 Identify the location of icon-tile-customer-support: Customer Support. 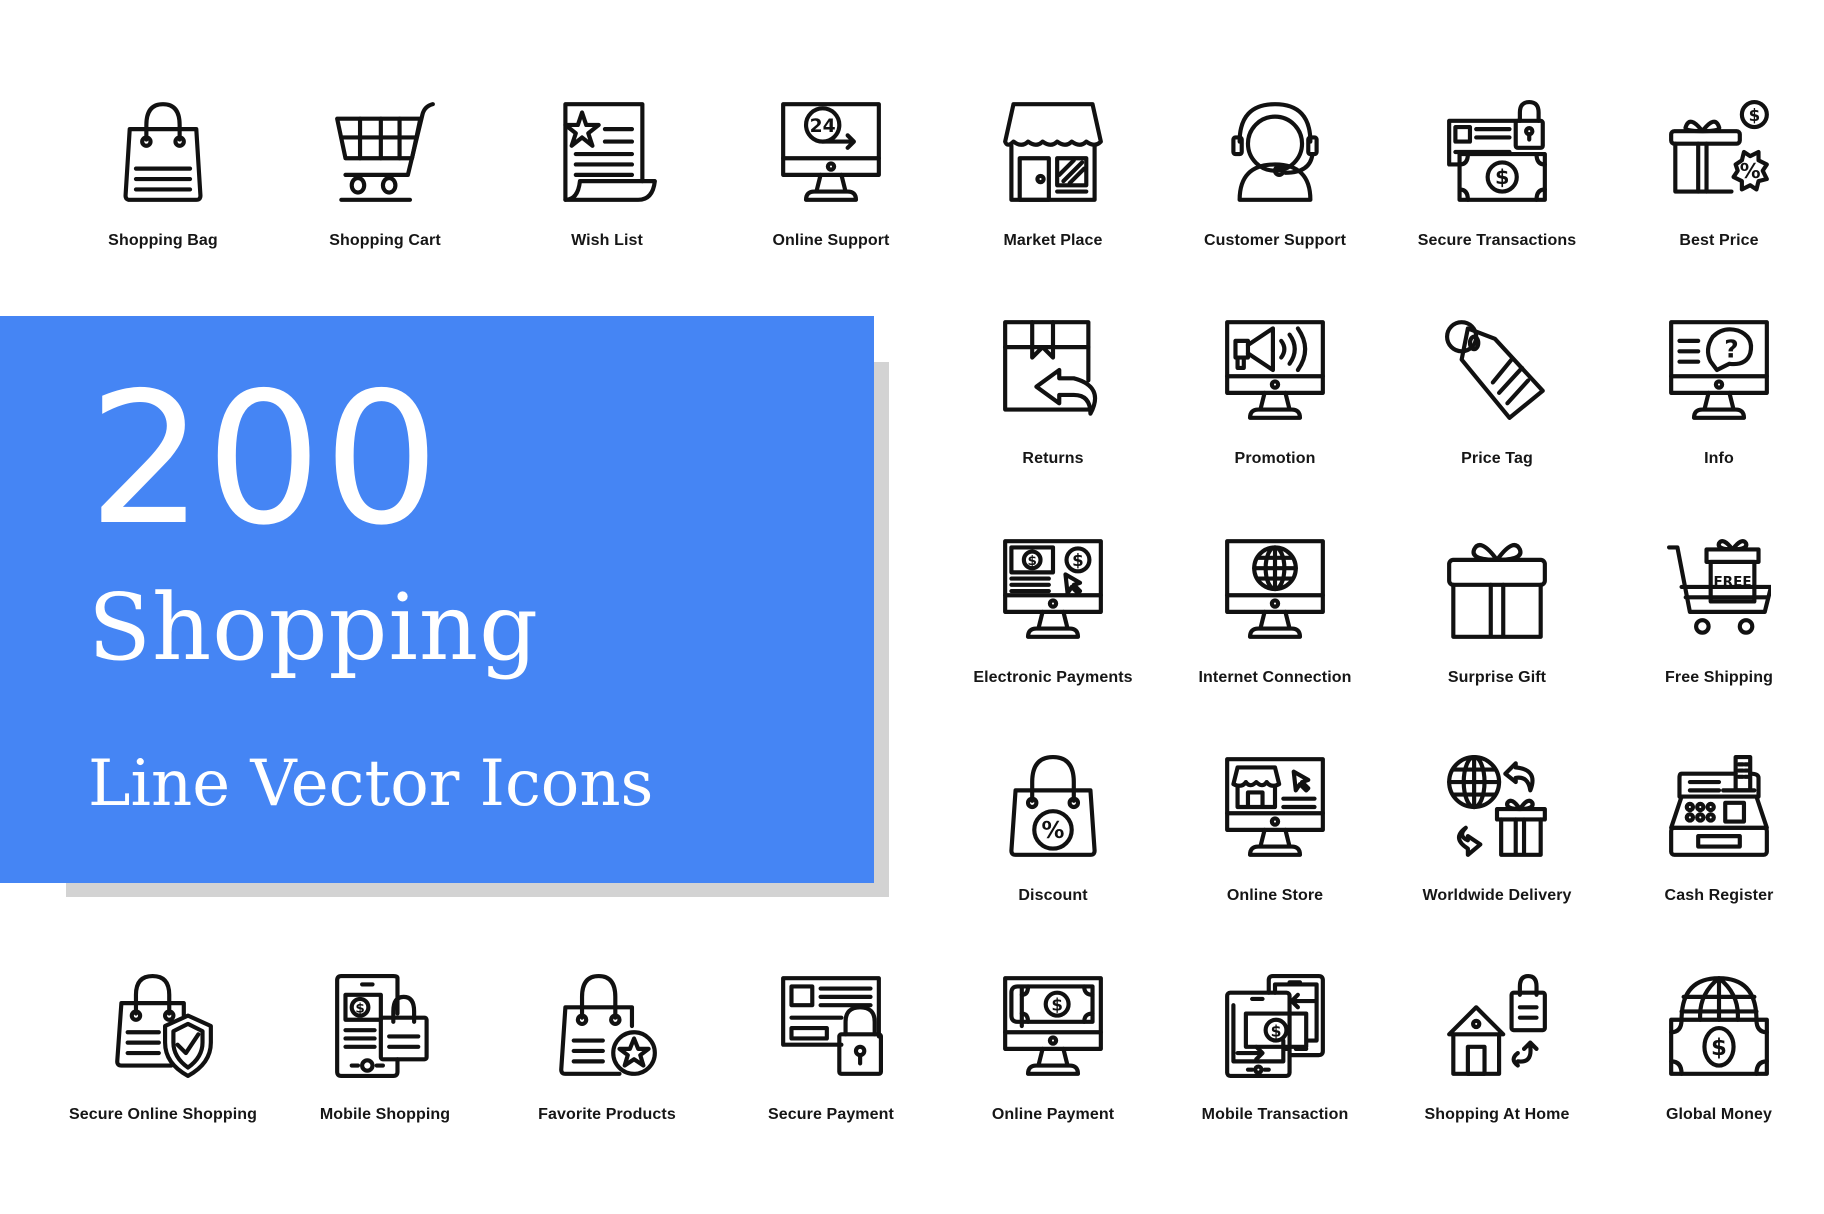
(1275, 190).